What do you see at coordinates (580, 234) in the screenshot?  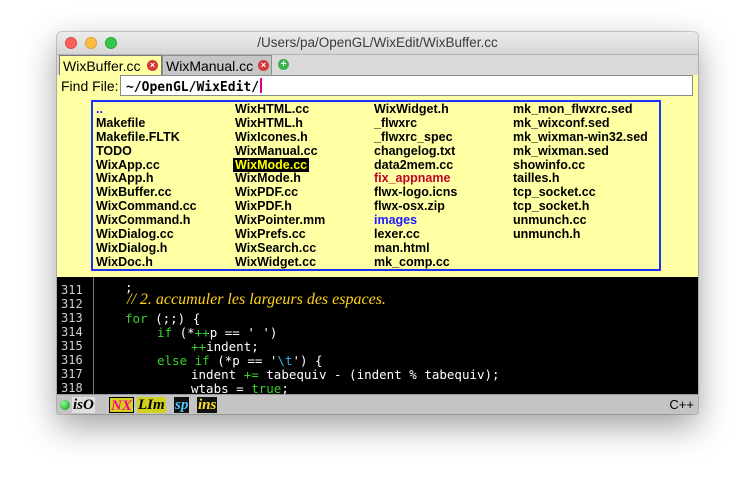 I see `file-list-item: unmunch.h` at bounding box center [580, 234].